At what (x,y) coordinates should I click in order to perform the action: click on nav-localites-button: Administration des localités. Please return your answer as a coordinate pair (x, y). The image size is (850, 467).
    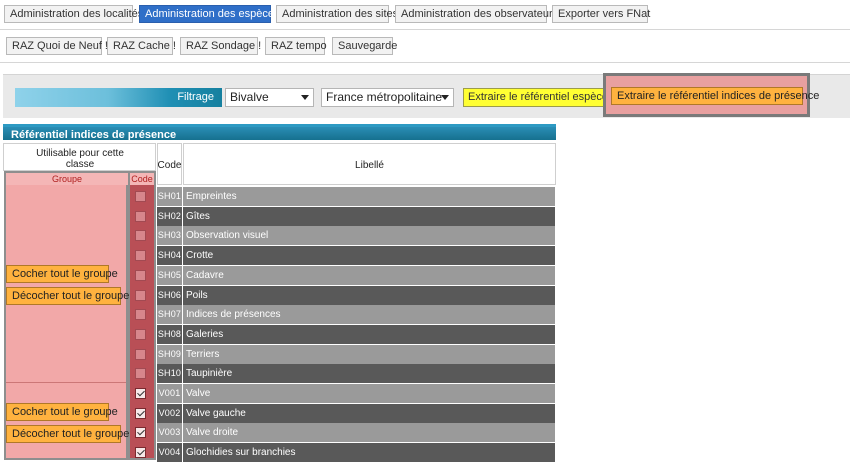
    Looking at the image, I should click on (73, 14).